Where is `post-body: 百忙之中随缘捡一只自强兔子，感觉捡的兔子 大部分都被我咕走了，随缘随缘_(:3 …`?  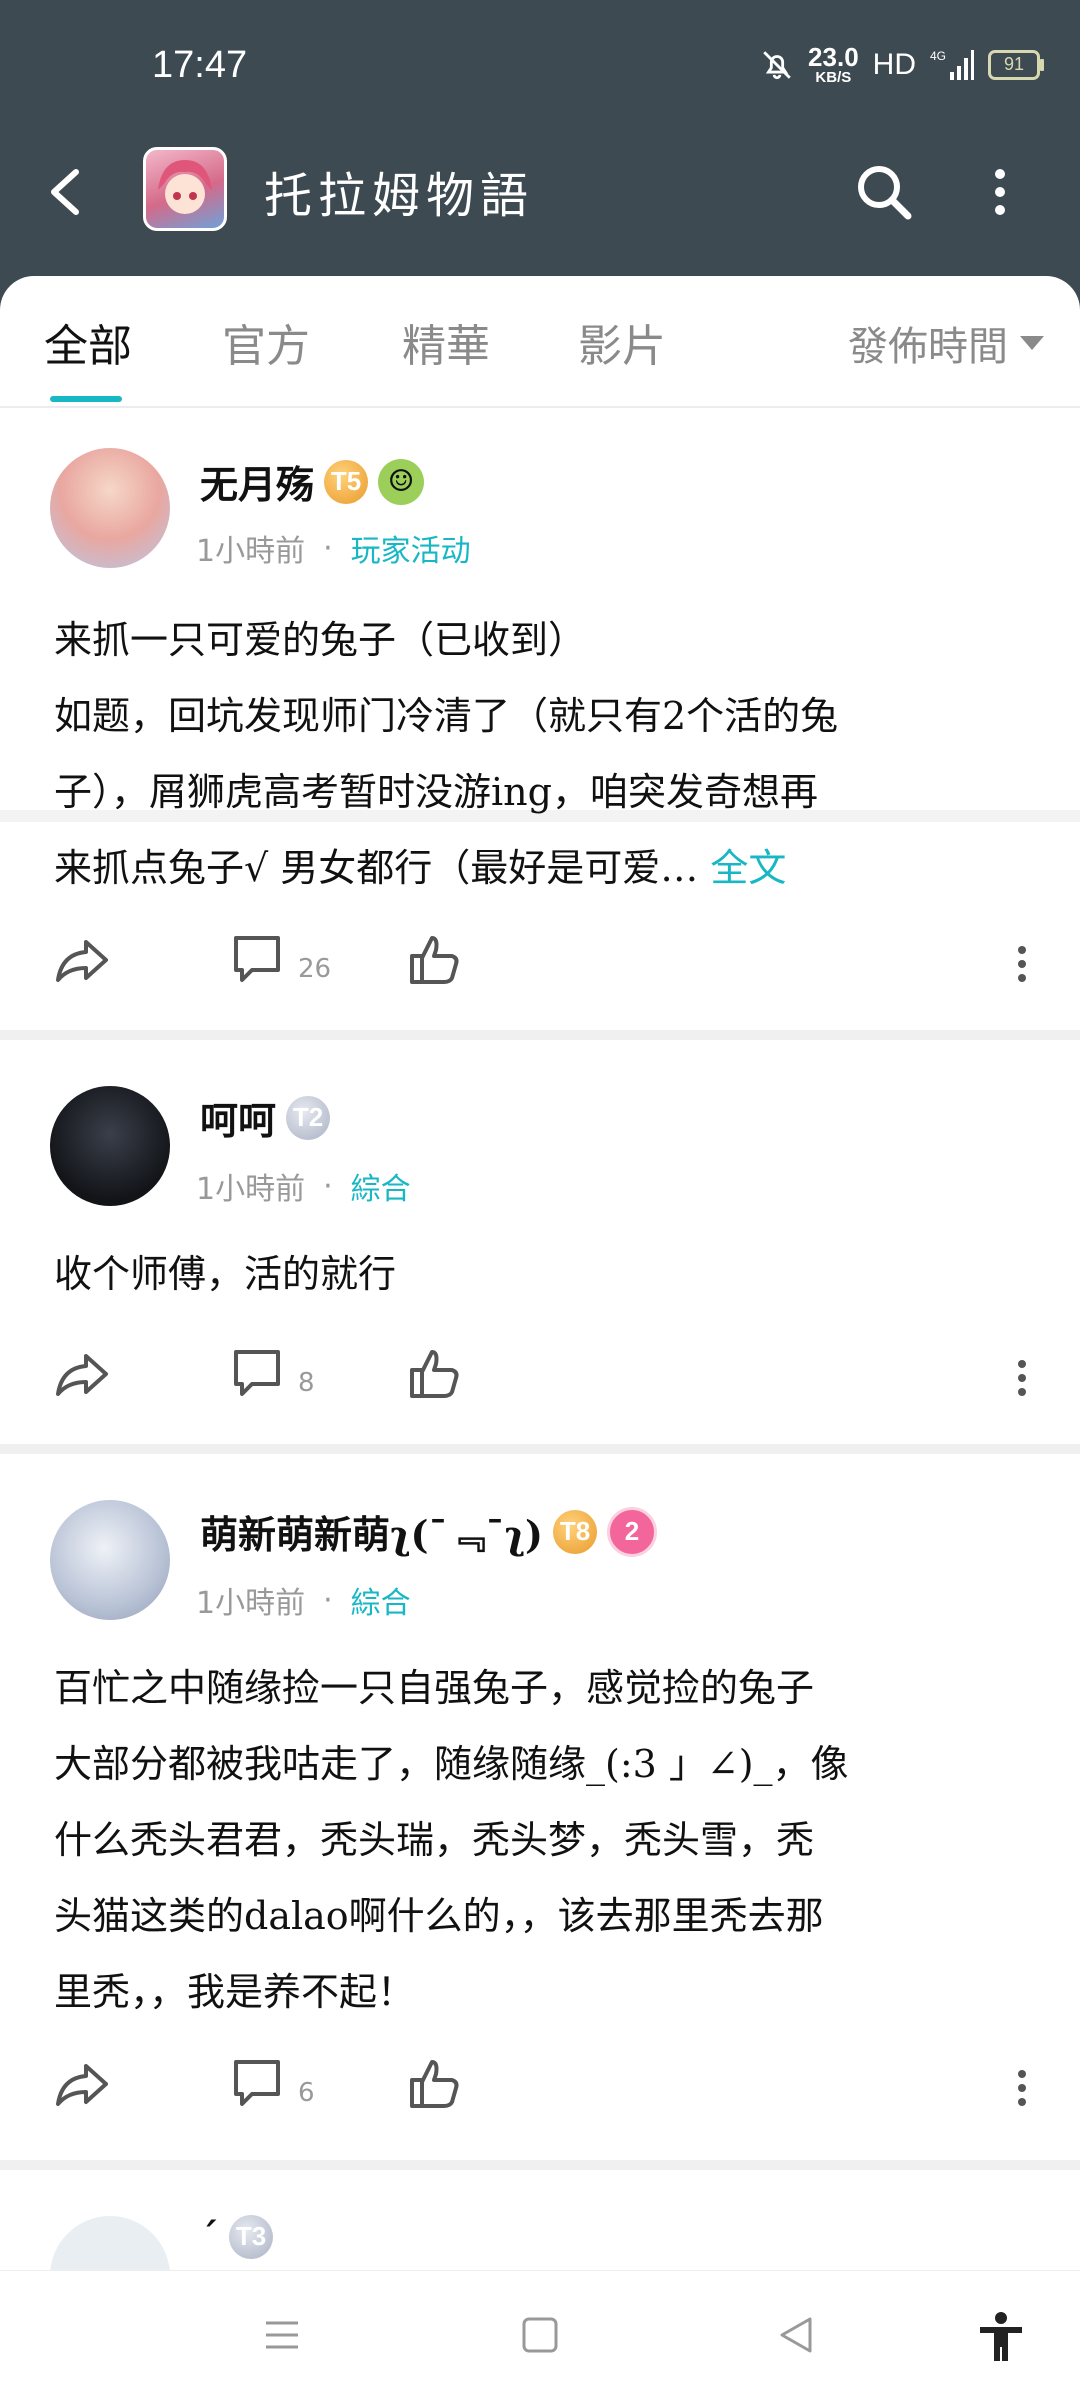 post-body: 百忙之中随缘捡一只自强兔子，感觉捡的兔子 大部分都被我咕走了，随缘随缘_(:3 … is located at coordinates (544, 1840).